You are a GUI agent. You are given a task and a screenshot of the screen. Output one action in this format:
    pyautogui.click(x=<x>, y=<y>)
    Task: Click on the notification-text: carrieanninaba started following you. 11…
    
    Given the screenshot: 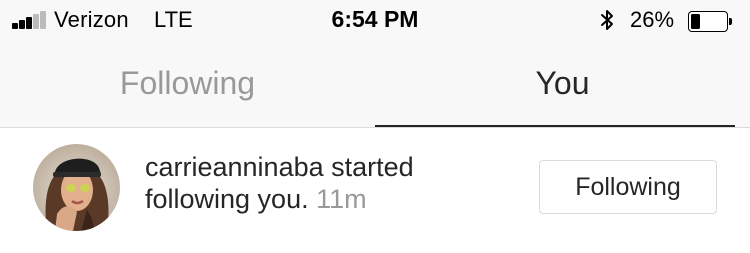 What is the action you would take?
    pyautogui.click(x=335, y=183)
    